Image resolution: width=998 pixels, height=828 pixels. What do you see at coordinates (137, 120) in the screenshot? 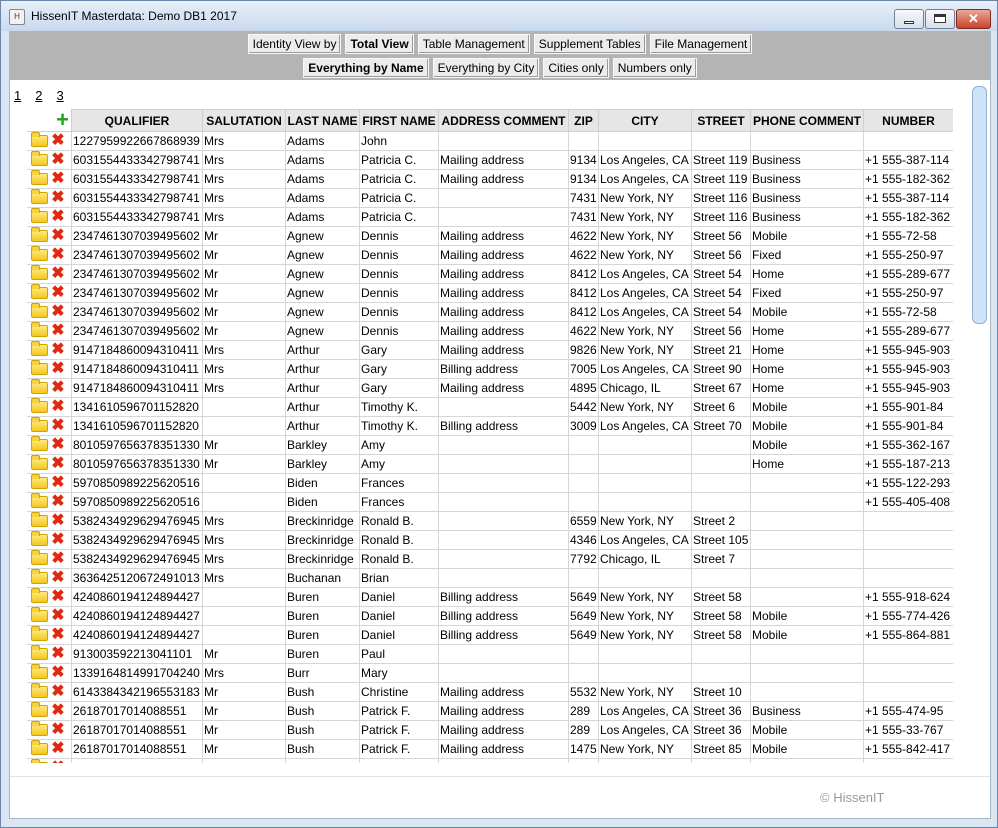
I see `column-header-qualifier: QUALIFIER` at bounding box center [137, 120].